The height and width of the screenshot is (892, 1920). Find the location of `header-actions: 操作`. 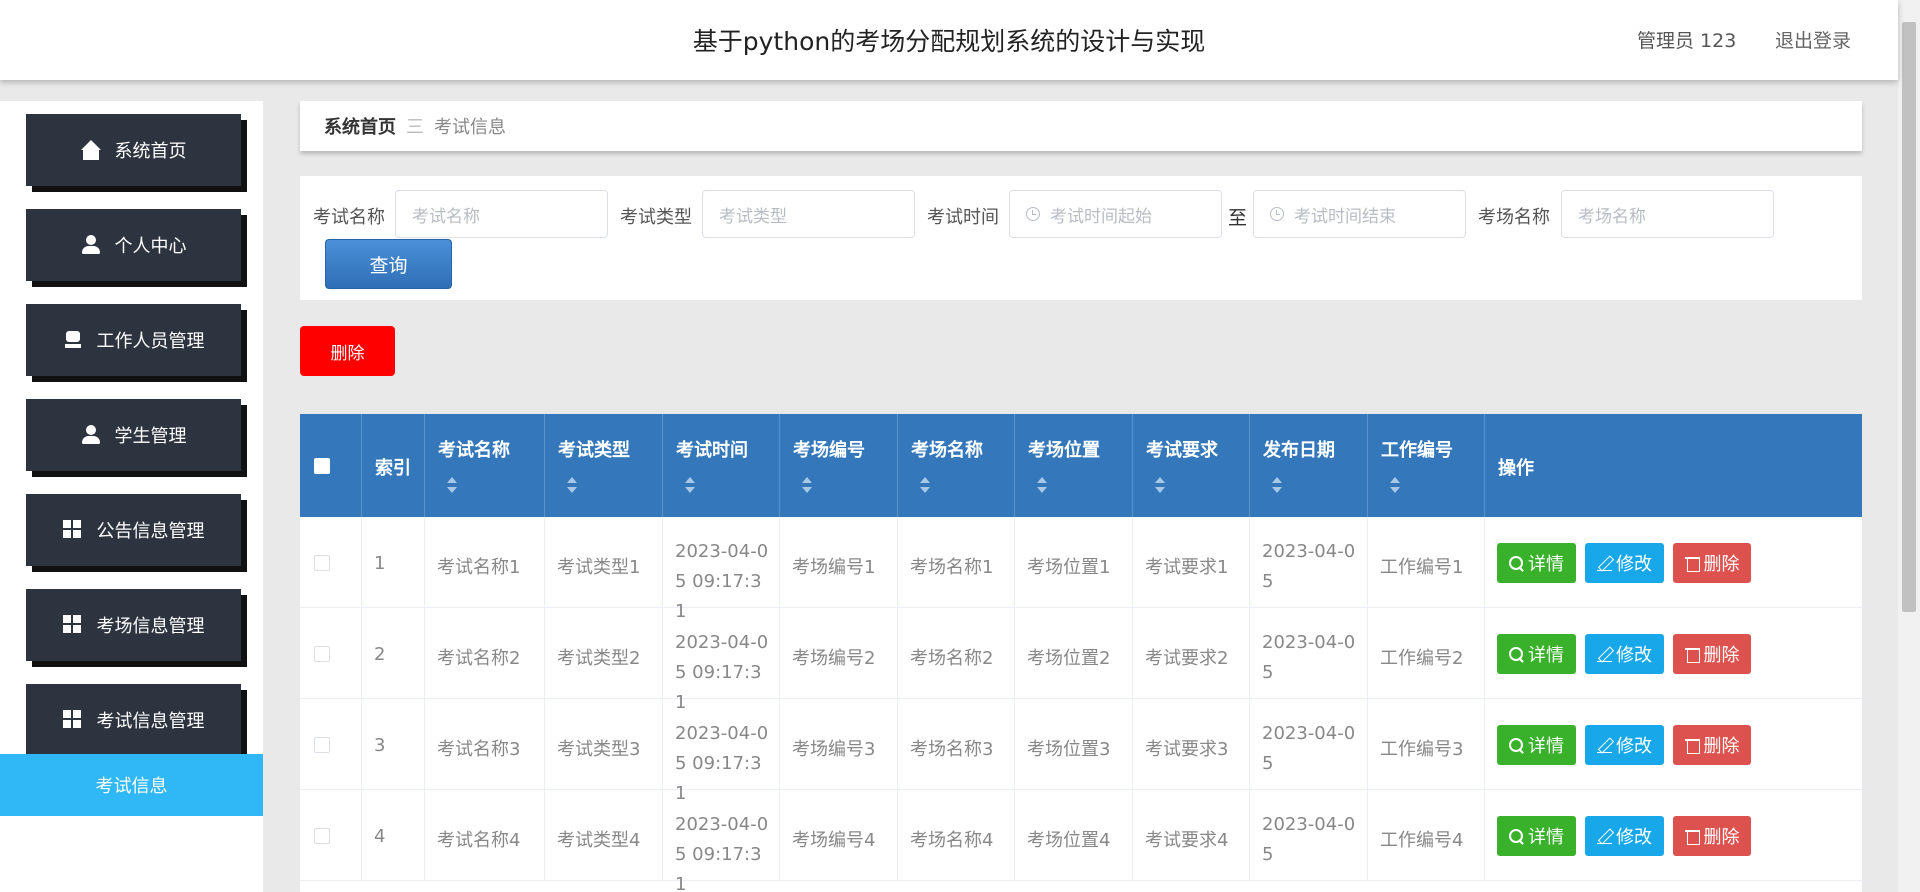

header-actions: 操作 is located at coordinates (1673, 465).